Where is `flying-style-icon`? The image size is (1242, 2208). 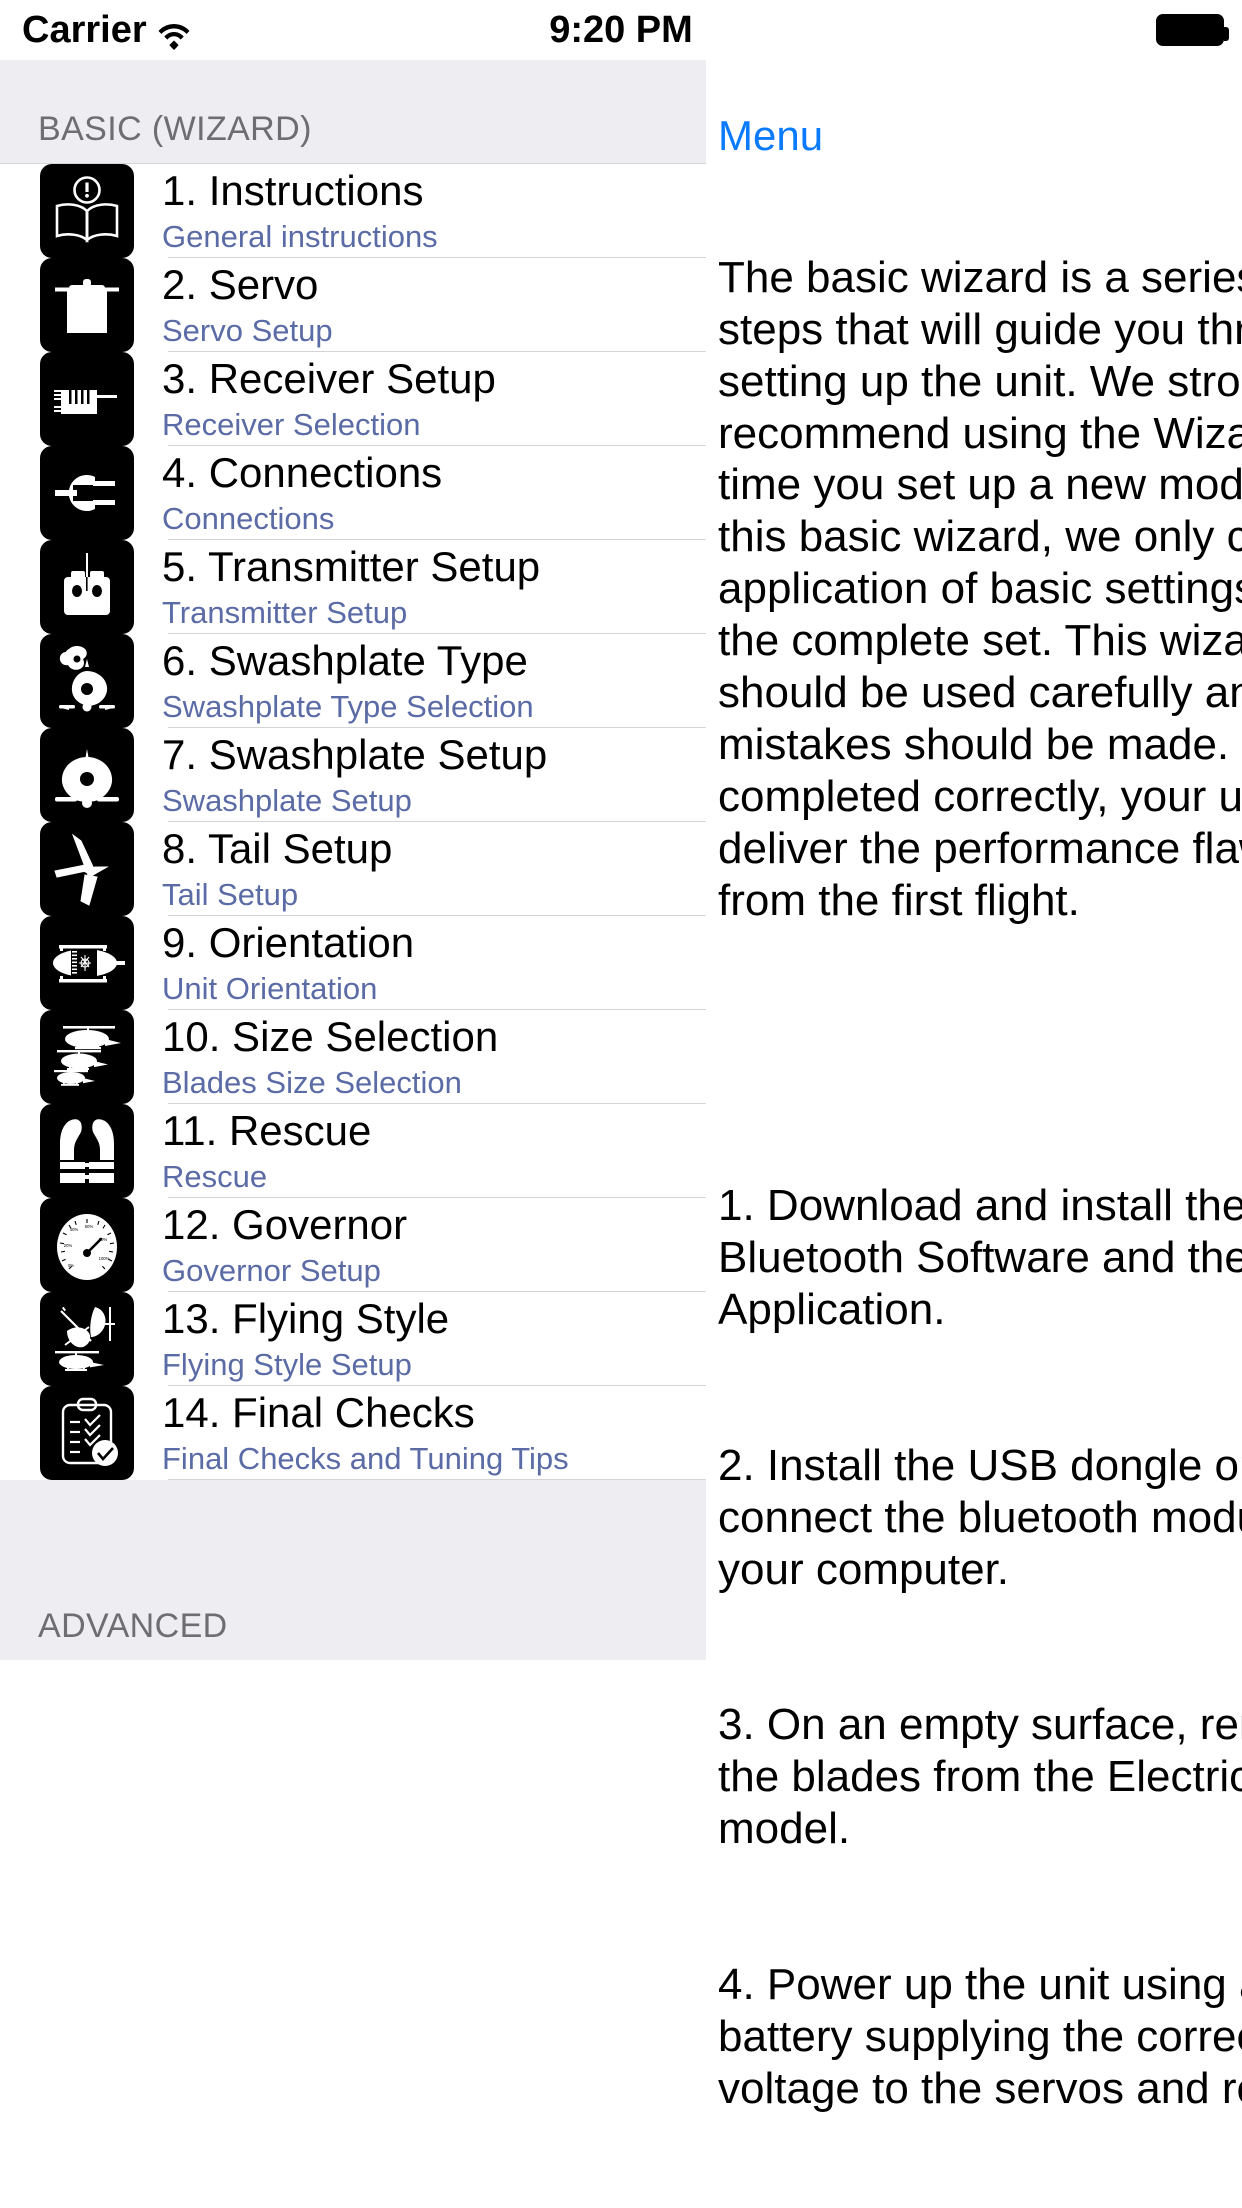 flying-style-icon is located at coordinates (87, 1339).